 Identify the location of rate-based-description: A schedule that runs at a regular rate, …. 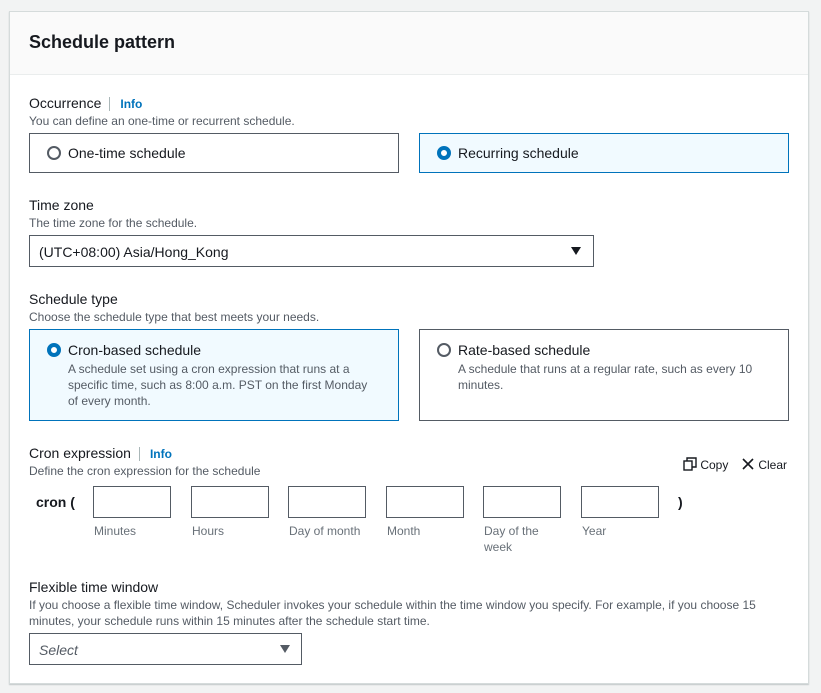
(605, 377).